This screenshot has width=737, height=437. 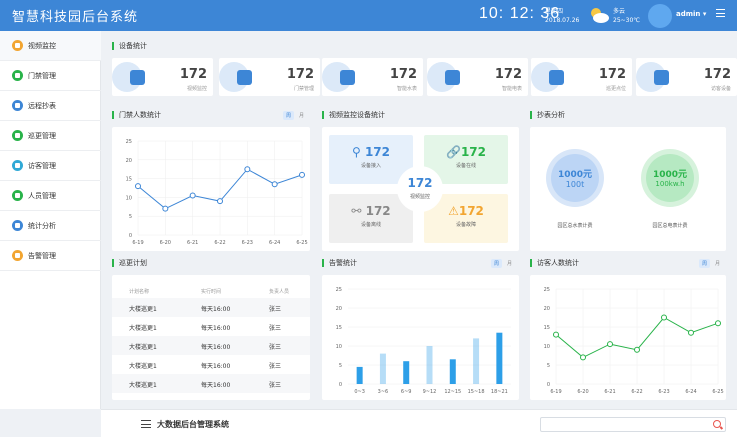 What do you see at coordinates (356, 211) in the screenshot?
I see `broken-link-icon: ⚯` at bounding box center [356, 211].